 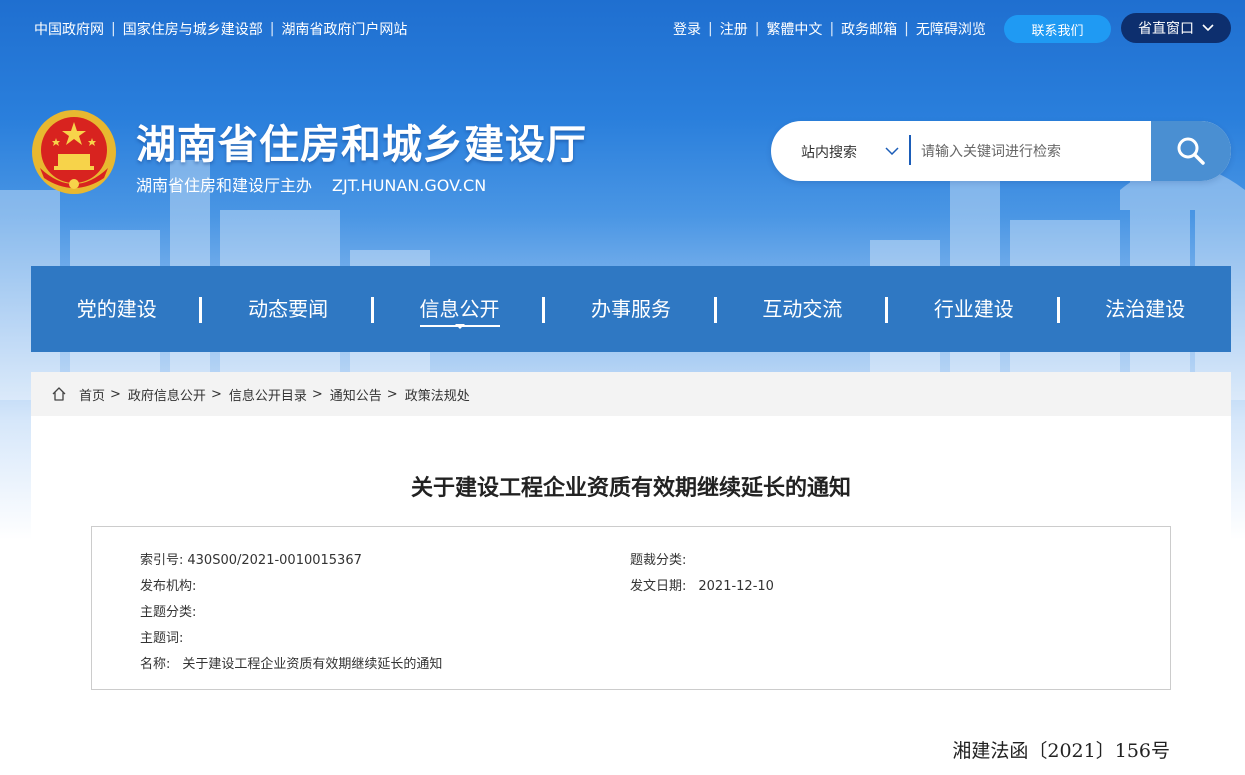 I want to click on accessibility-link: 无障碍浏览, so click(x=951, y=29).